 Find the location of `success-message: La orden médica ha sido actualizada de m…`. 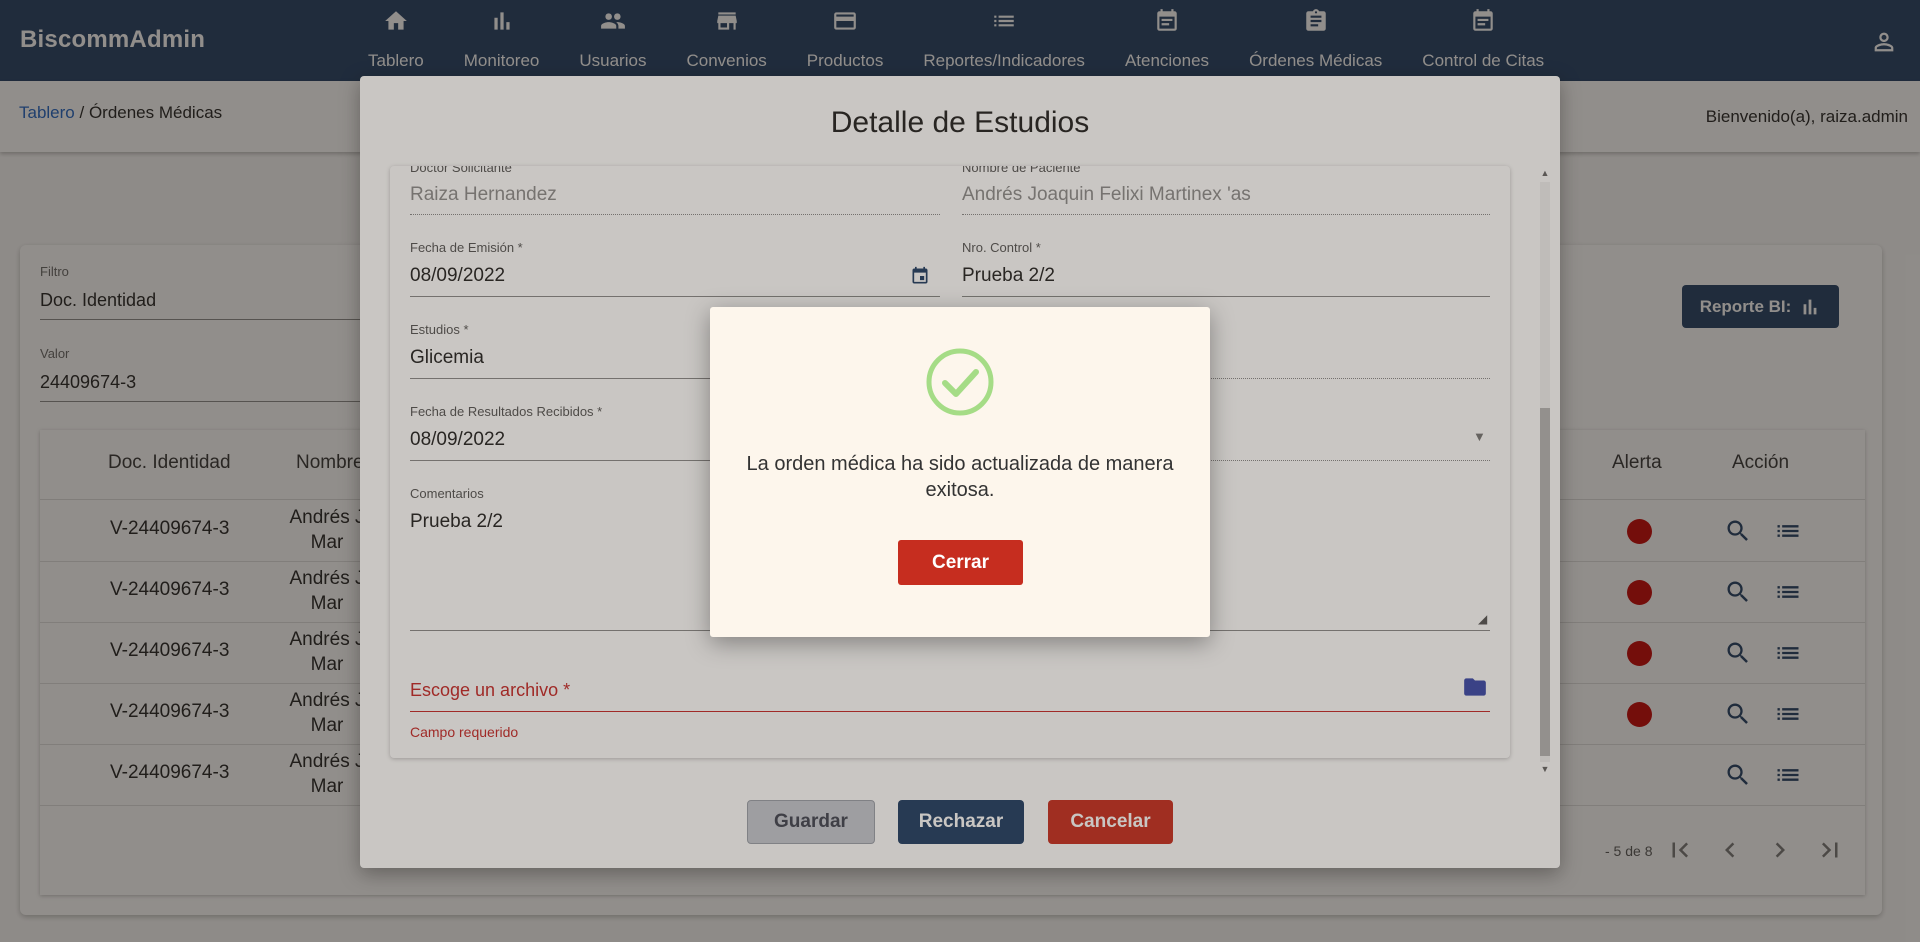

success-message: La orden médica ha sido actualizada de m… is located at coordinates (960, 477).